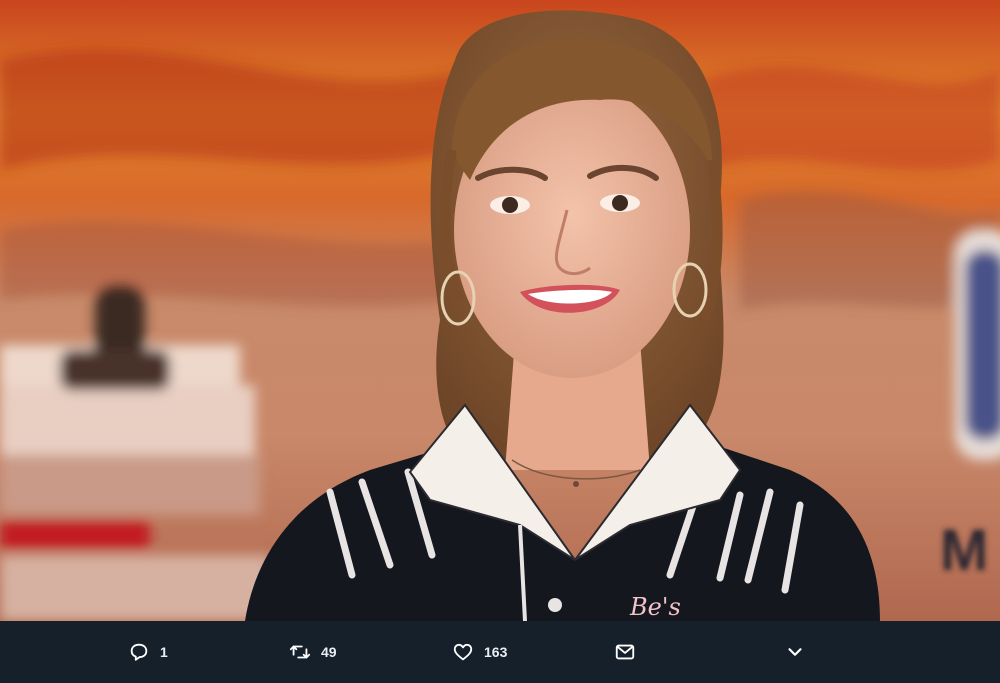  I want to click on reply-button: 1, so click(148, 652).